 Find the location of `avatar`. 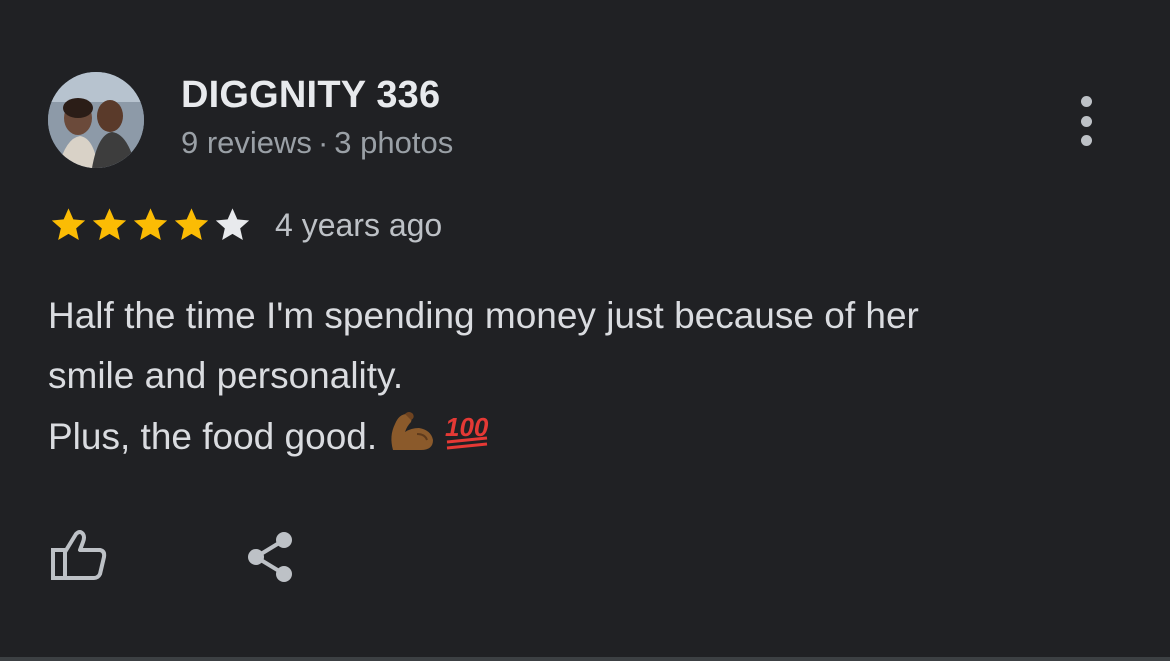

avatar is located at coordinates (96, 120).